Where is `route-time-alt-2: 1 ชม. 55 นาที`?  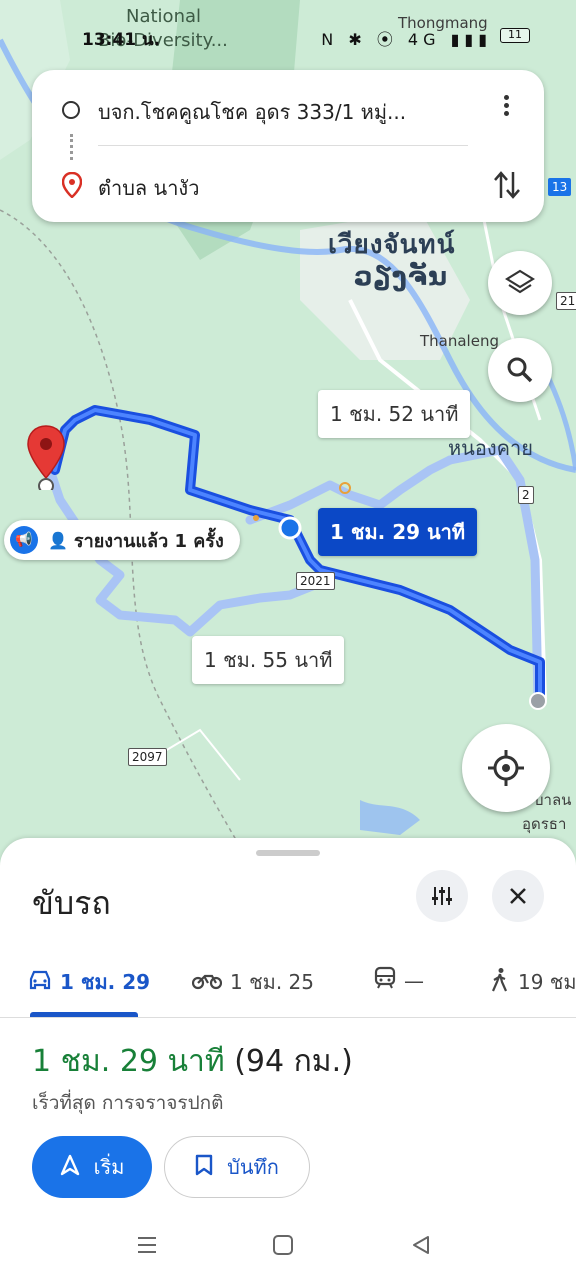
route-time-alt-2: 1 ชม. 55 นาที is located at coordinates (268, 660).